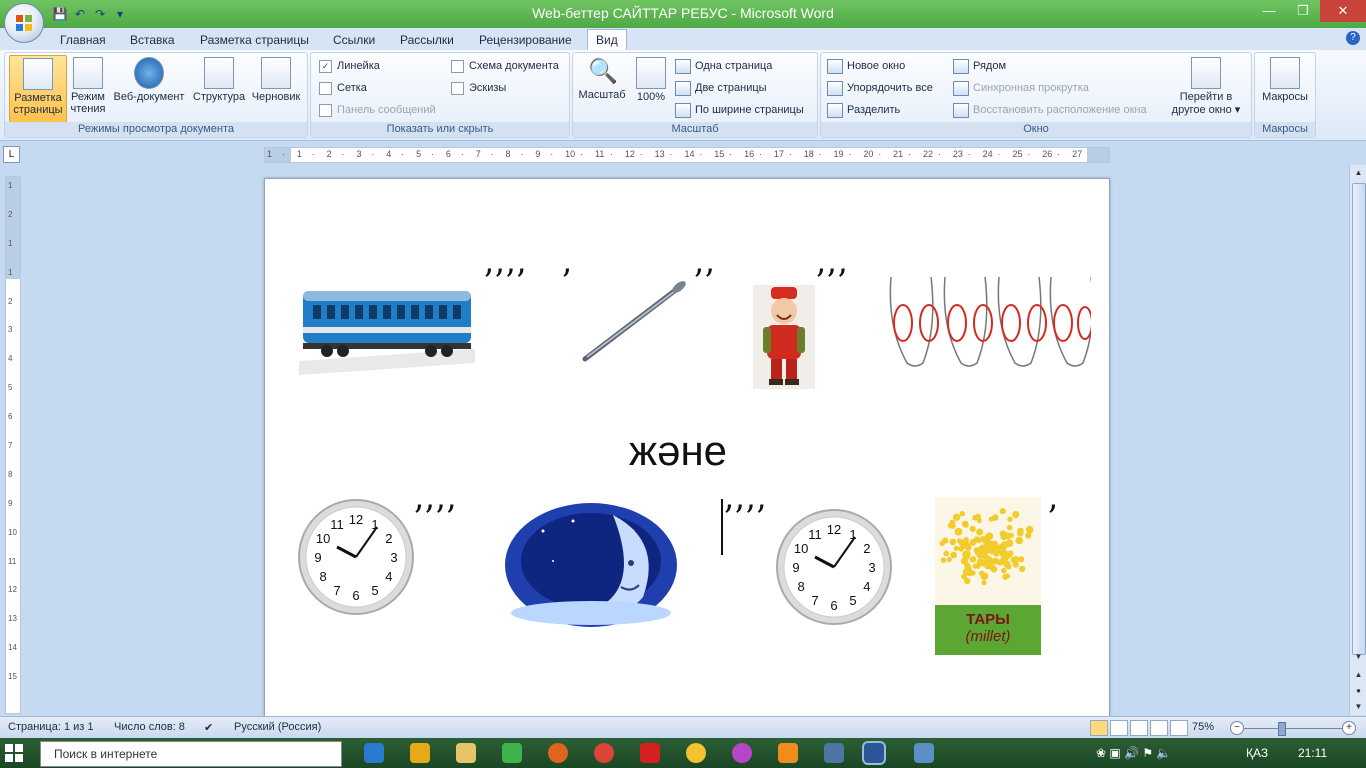 The width and height of the screenshot is (1366, 768). I want to click on ruler-tick: 15, so click(719, 154).